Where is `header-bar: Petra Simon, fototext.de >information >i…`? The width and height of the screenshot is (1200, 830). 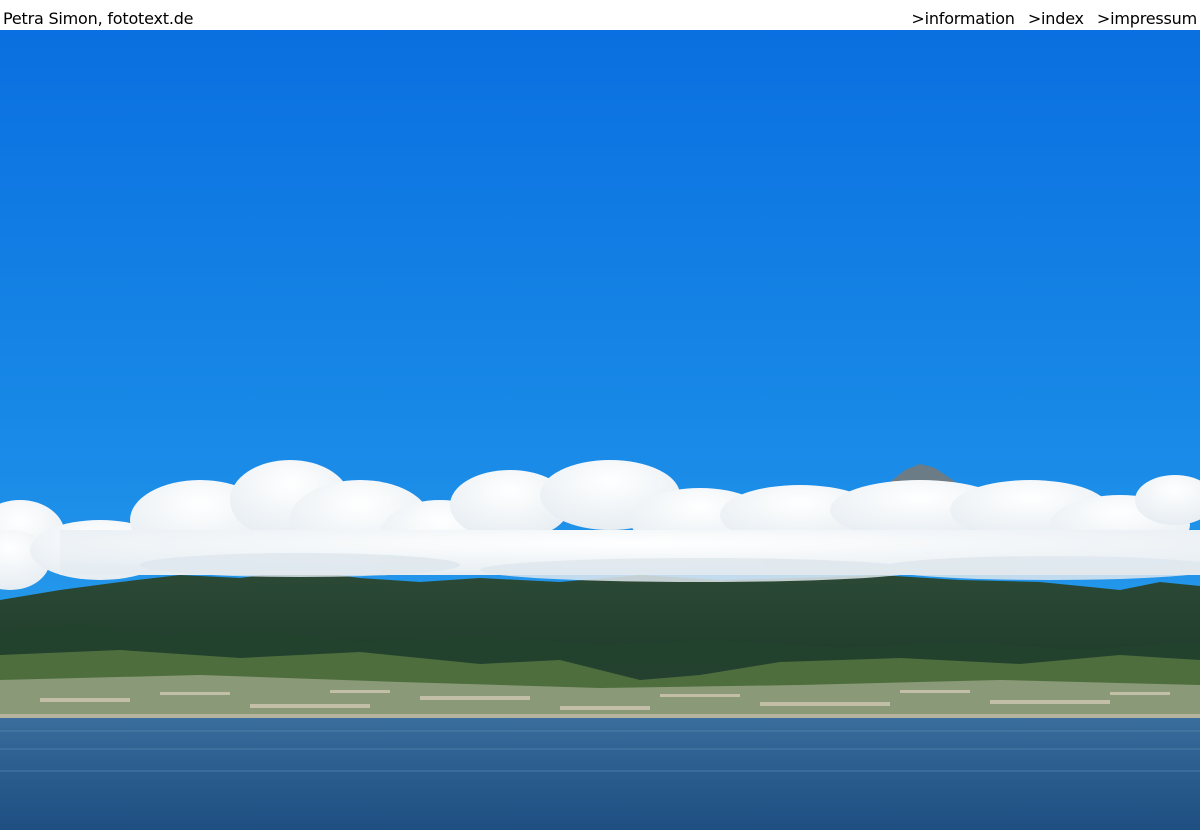
header-bar: Petra Simon, fototext.de >information >i… is located at coordinates (600, 15).